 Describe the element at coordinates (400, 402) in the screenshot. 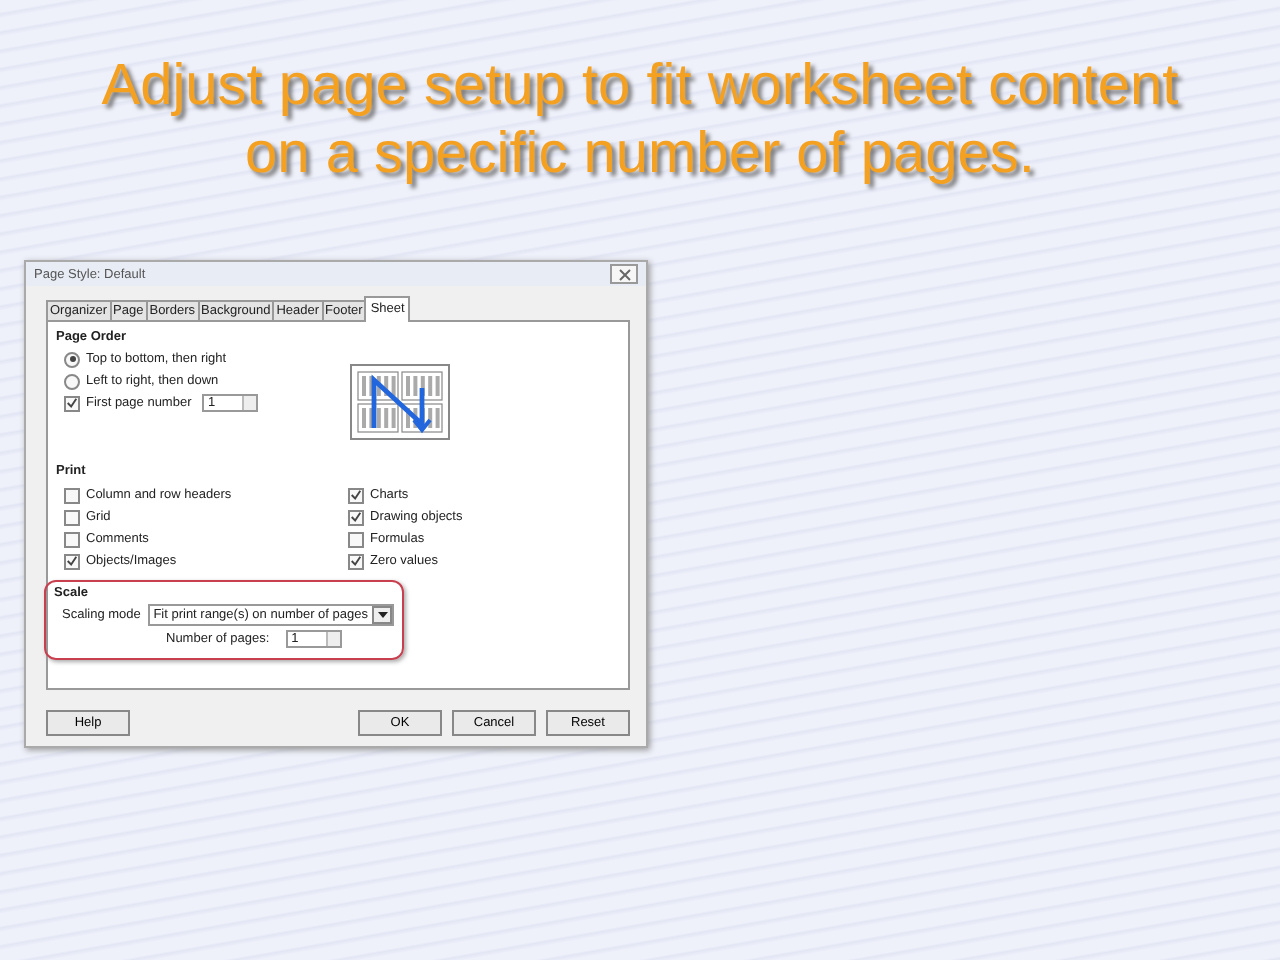

I see `page-order-drawing` at that location.